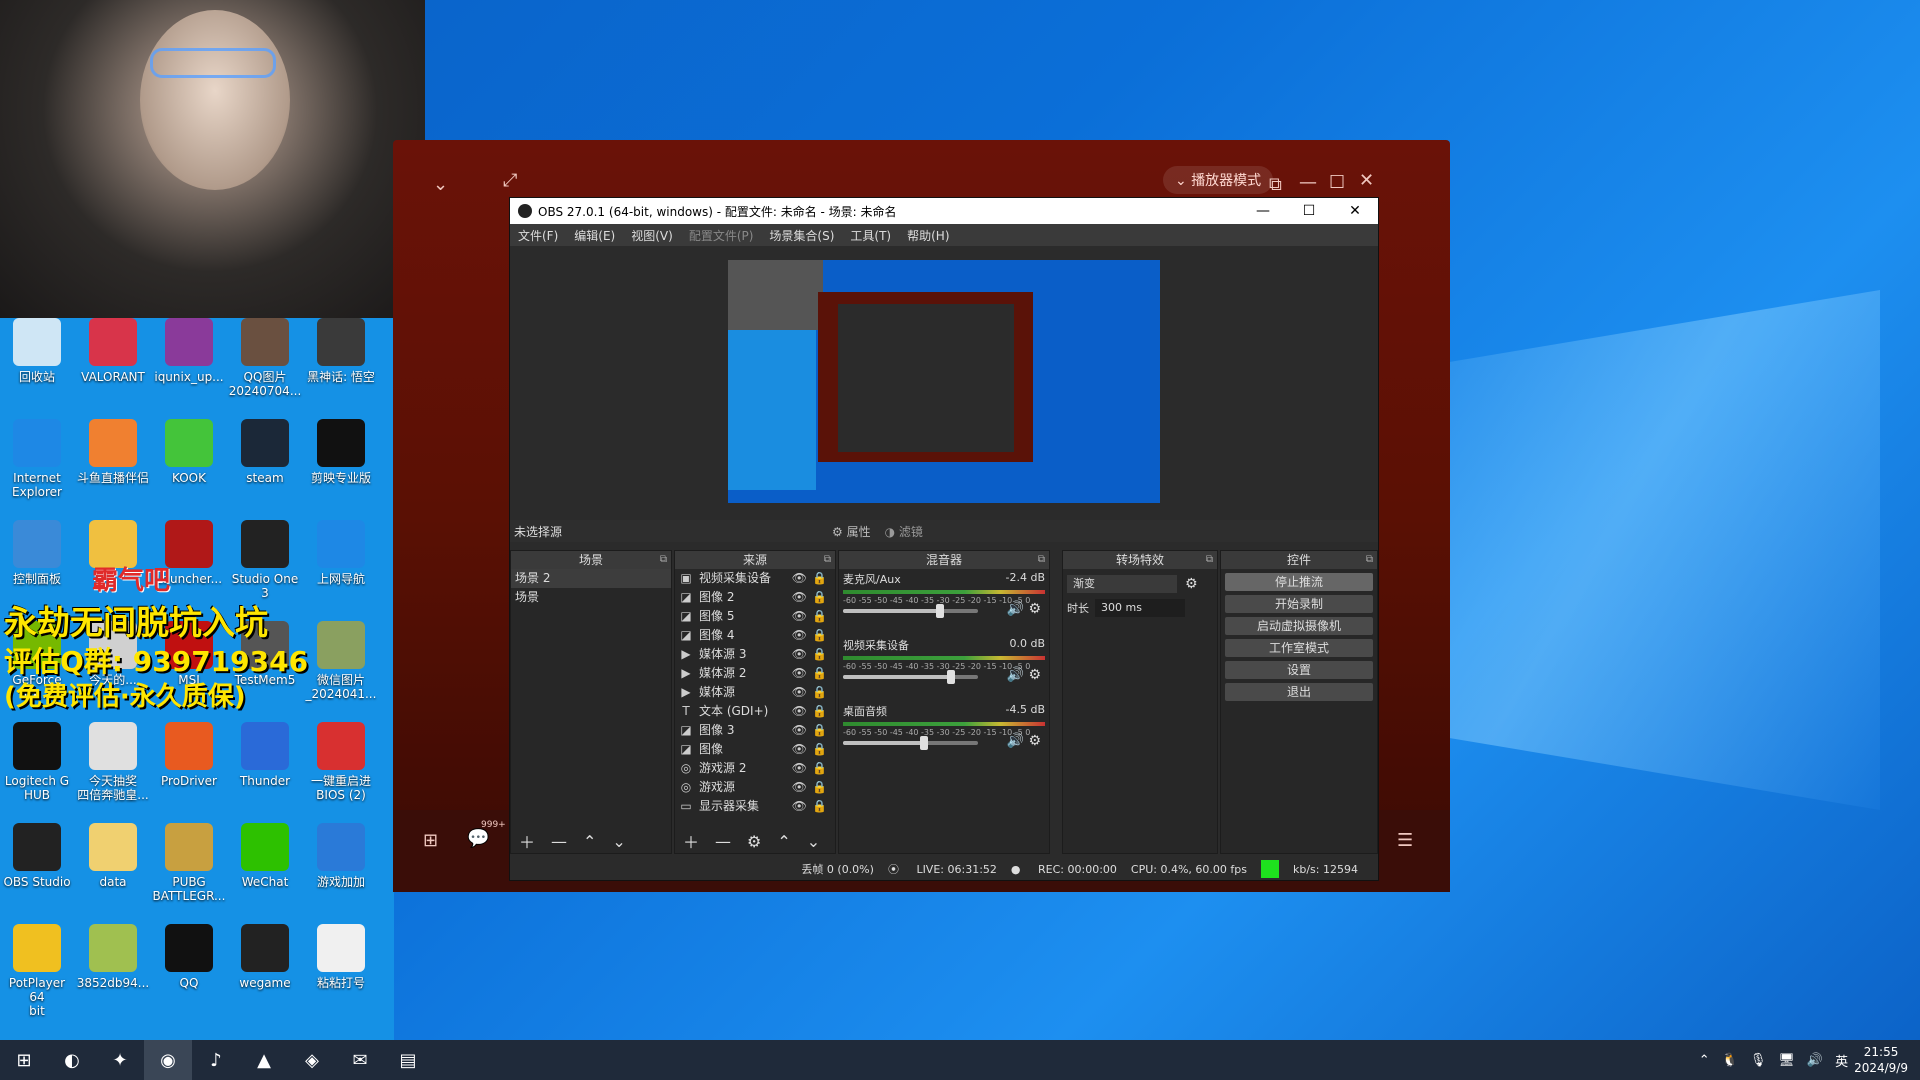 The image size is (1920, 1080). Describe the element at coordinates (341, 957) in the screenshot. I see `desktop-icon: 粘粘打号` at that location.